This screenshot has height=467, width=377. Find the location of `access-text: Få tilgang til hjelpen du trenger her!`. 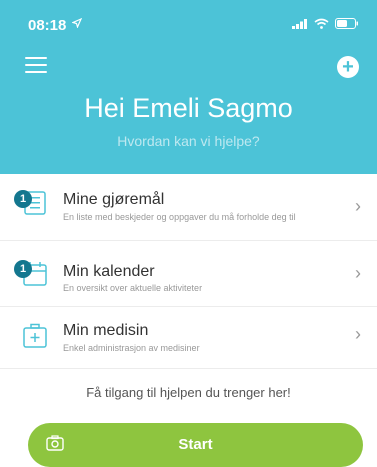

access-text: Få tilgang til hjelpen du trenger her! is located at coordinates (188, 392).